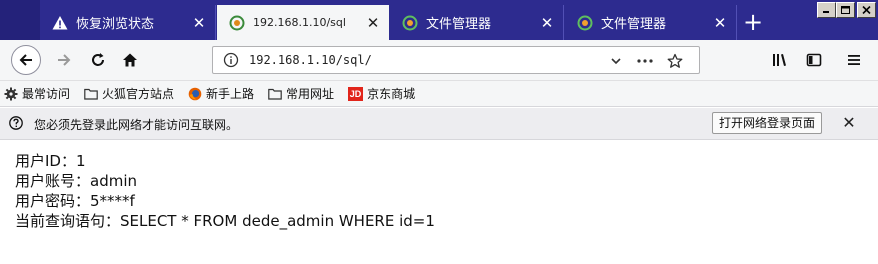 The image size is (878, 264). I want to click on reload-icon, so click(98, 59).